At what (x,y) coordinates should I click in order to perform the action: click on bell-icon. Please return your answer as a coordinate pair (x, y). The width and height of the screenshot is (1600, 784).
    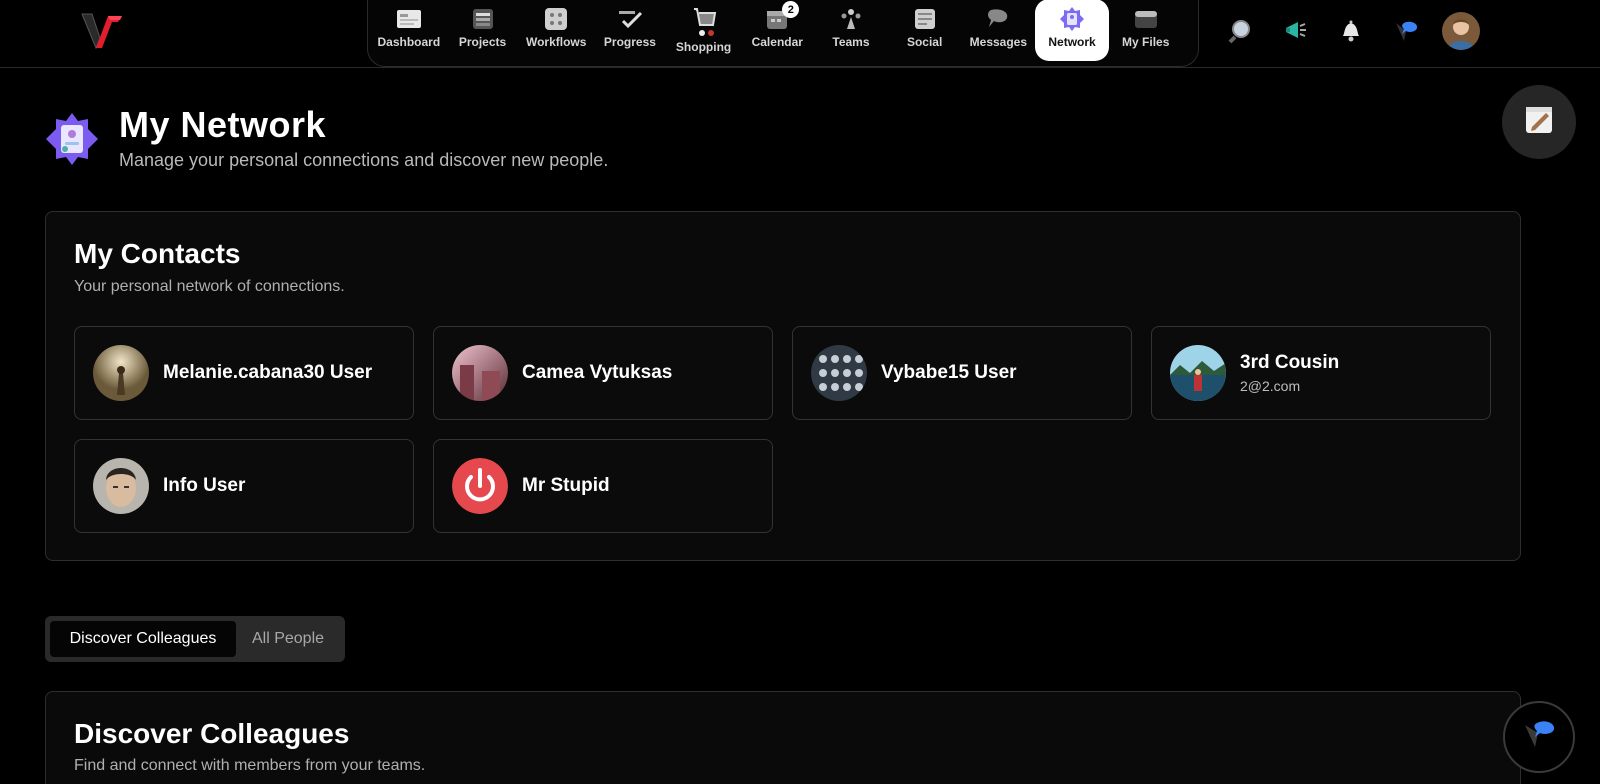
    Looking at the image, I should click on (1351, 31).